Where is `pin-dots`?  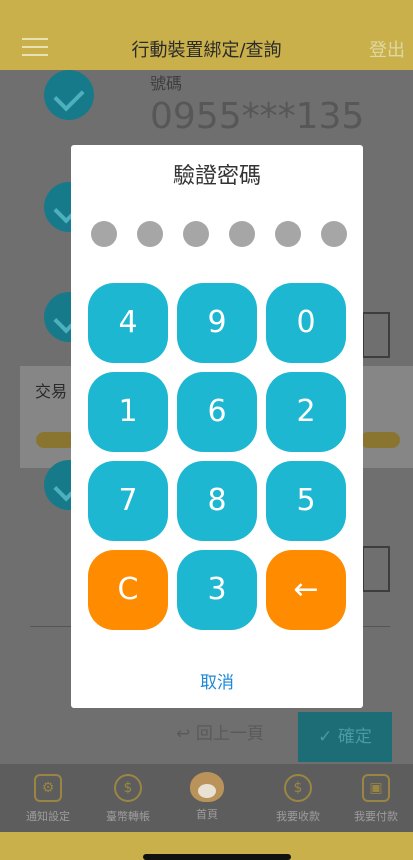
pin-dots is located at coordinates (219, 234).